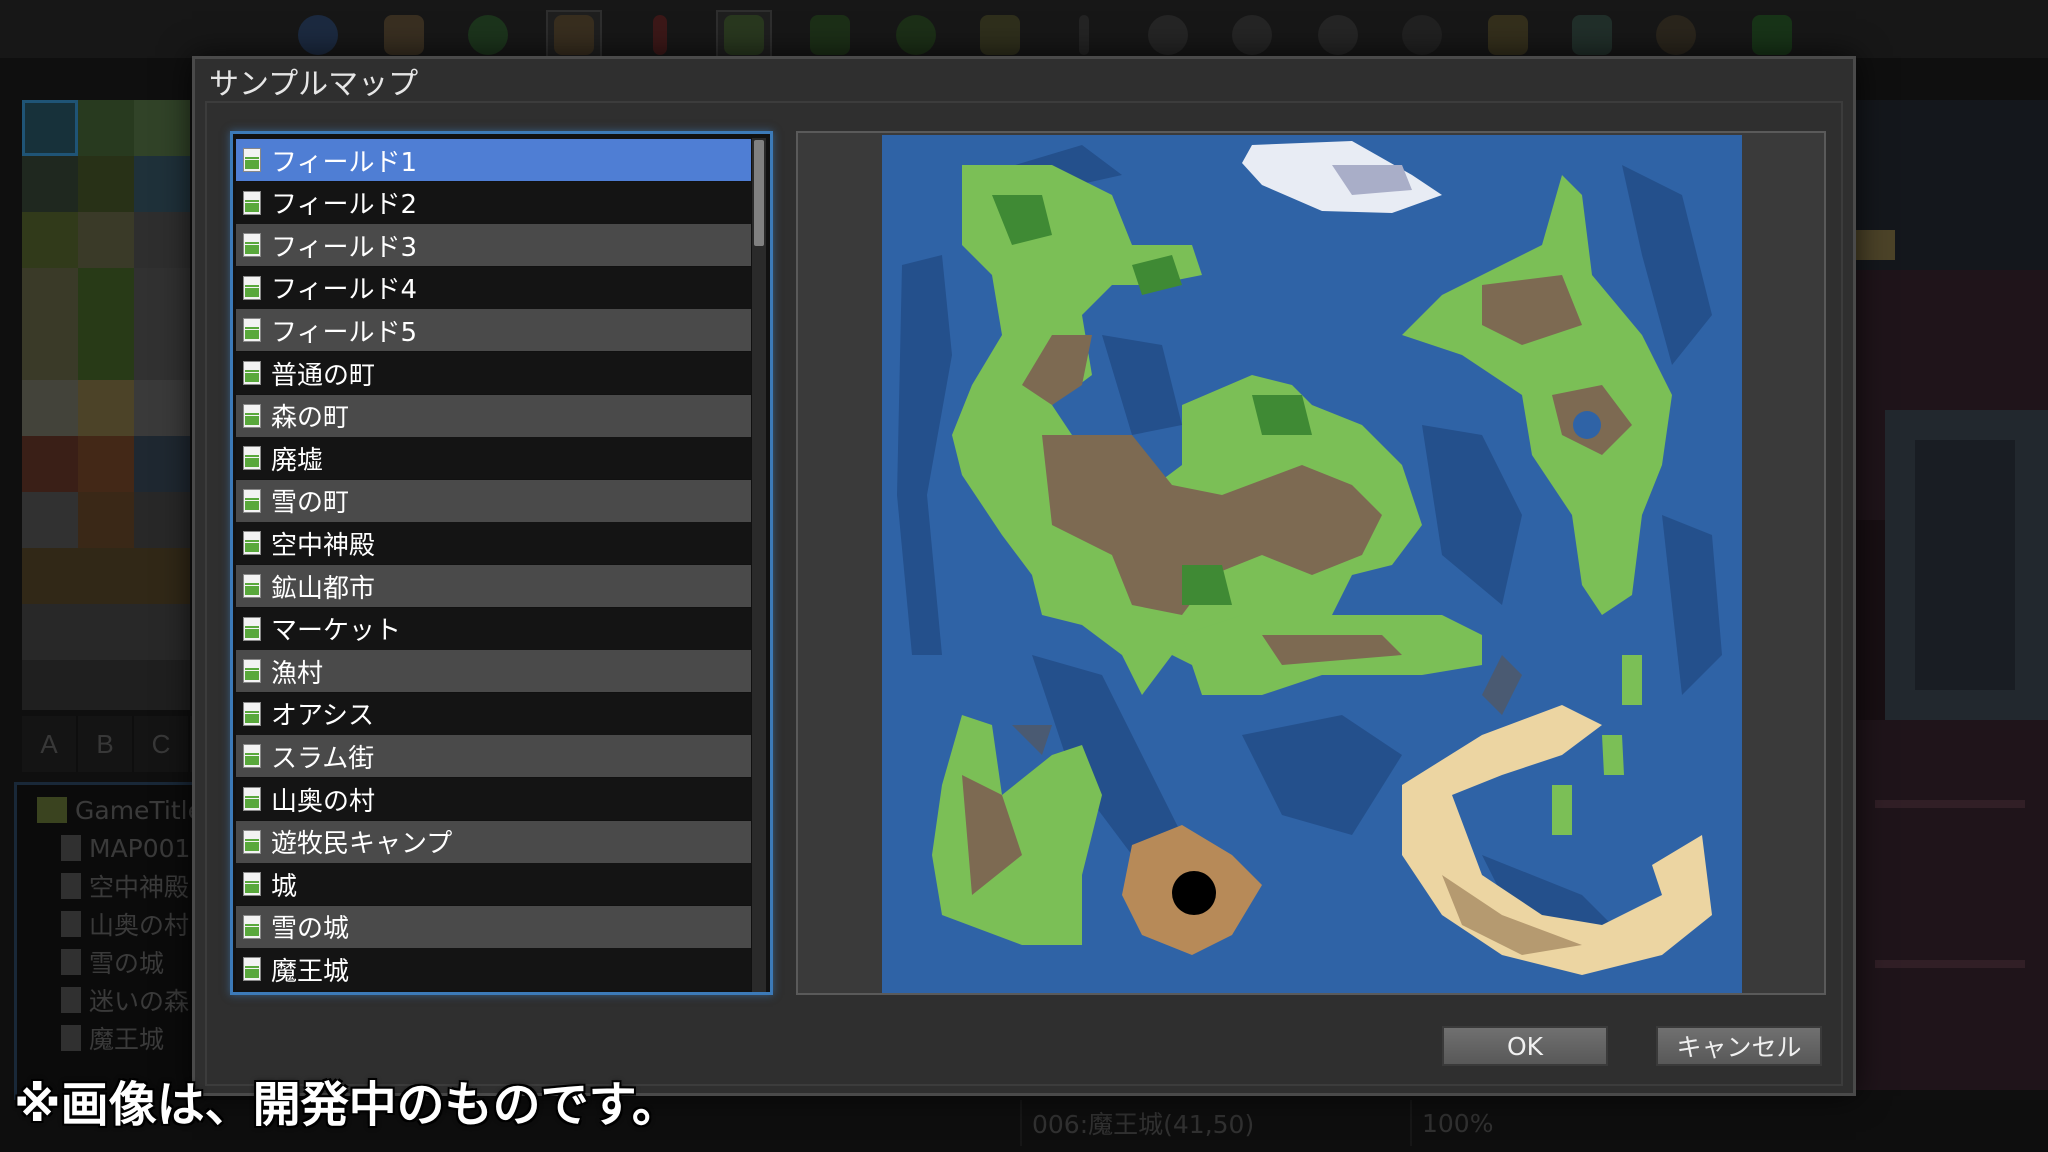 This screenshot has width=2048, height=1152. What do you see at coordinates (759, 193) in the screenshot?
I see `scroll-thumb` at bounding box center [759, 193].